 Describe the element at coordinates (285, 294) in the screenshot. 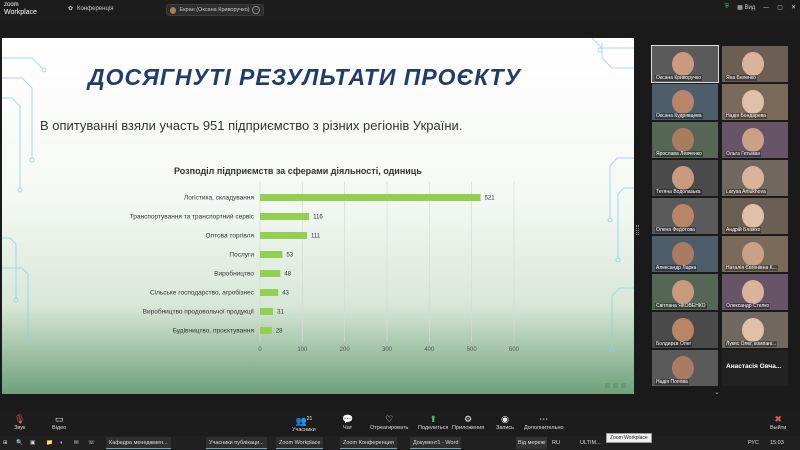

I see `data-label: 43` at that location.